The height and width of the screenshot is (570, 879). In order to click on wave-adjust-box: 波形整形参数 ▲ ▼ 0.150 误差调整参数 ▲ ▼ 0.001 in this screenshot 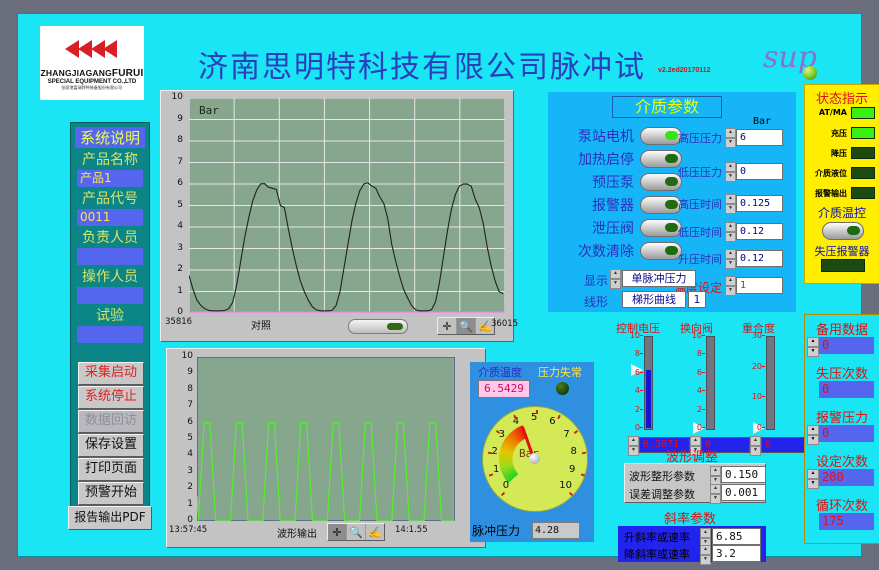, I will do `click(695, 483)`.